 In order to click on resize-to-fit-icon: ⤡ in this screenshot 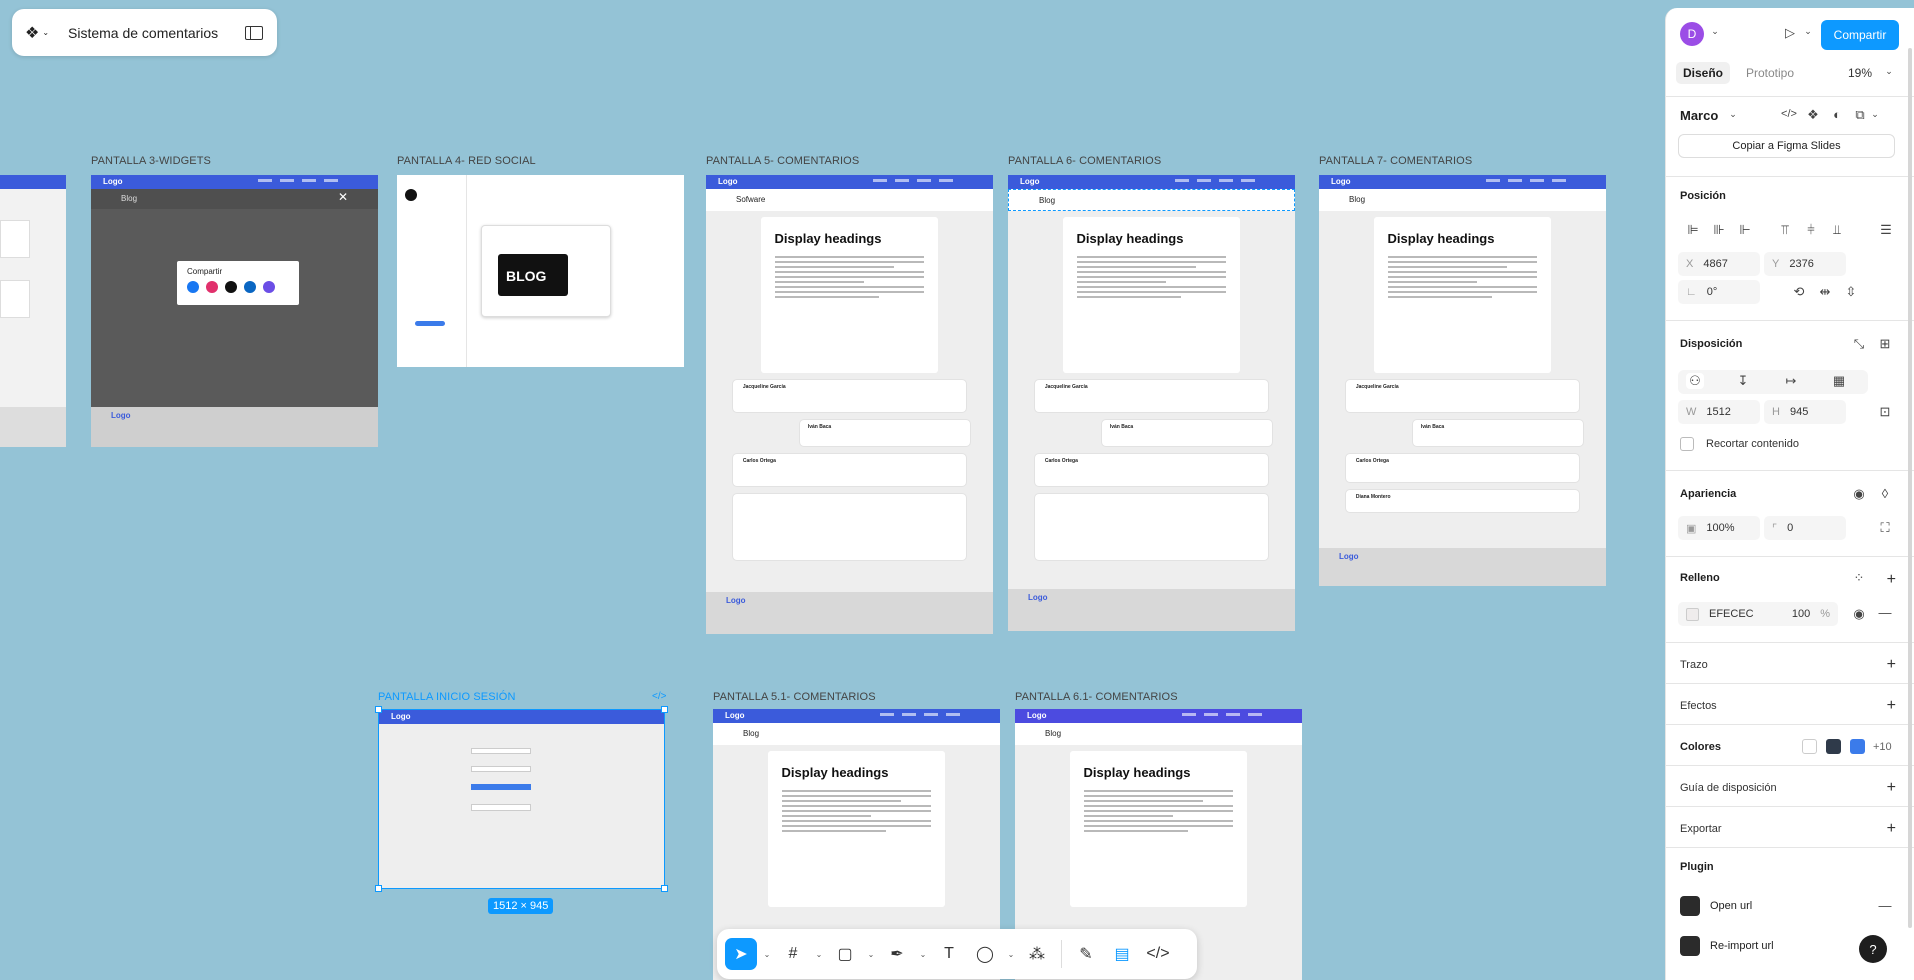, I will do `click(1859, 344)`.